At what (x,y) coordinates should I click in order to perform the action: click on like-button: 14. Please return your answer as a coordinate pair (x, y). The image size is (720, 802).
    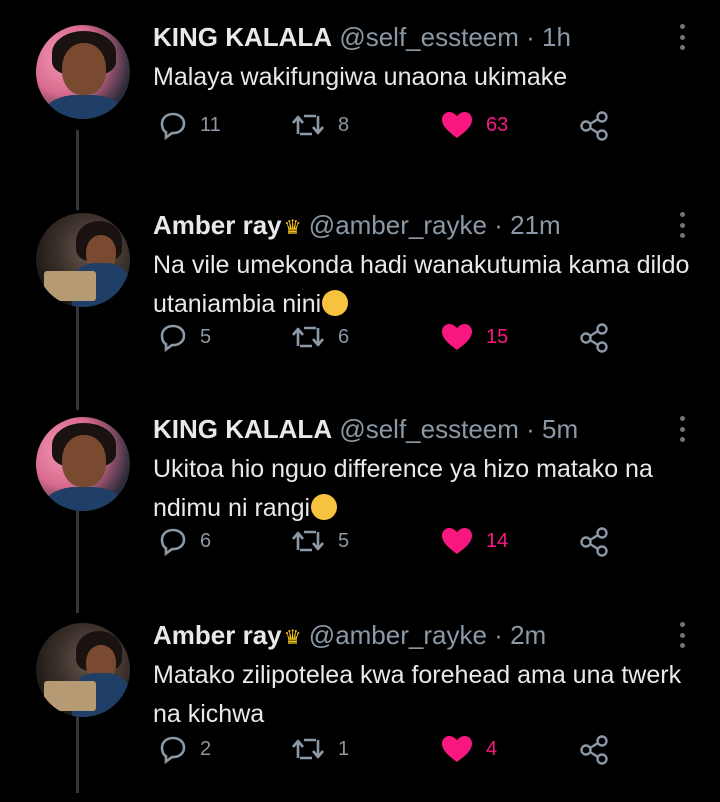
    Looking at the image, I should click on (474, 541).